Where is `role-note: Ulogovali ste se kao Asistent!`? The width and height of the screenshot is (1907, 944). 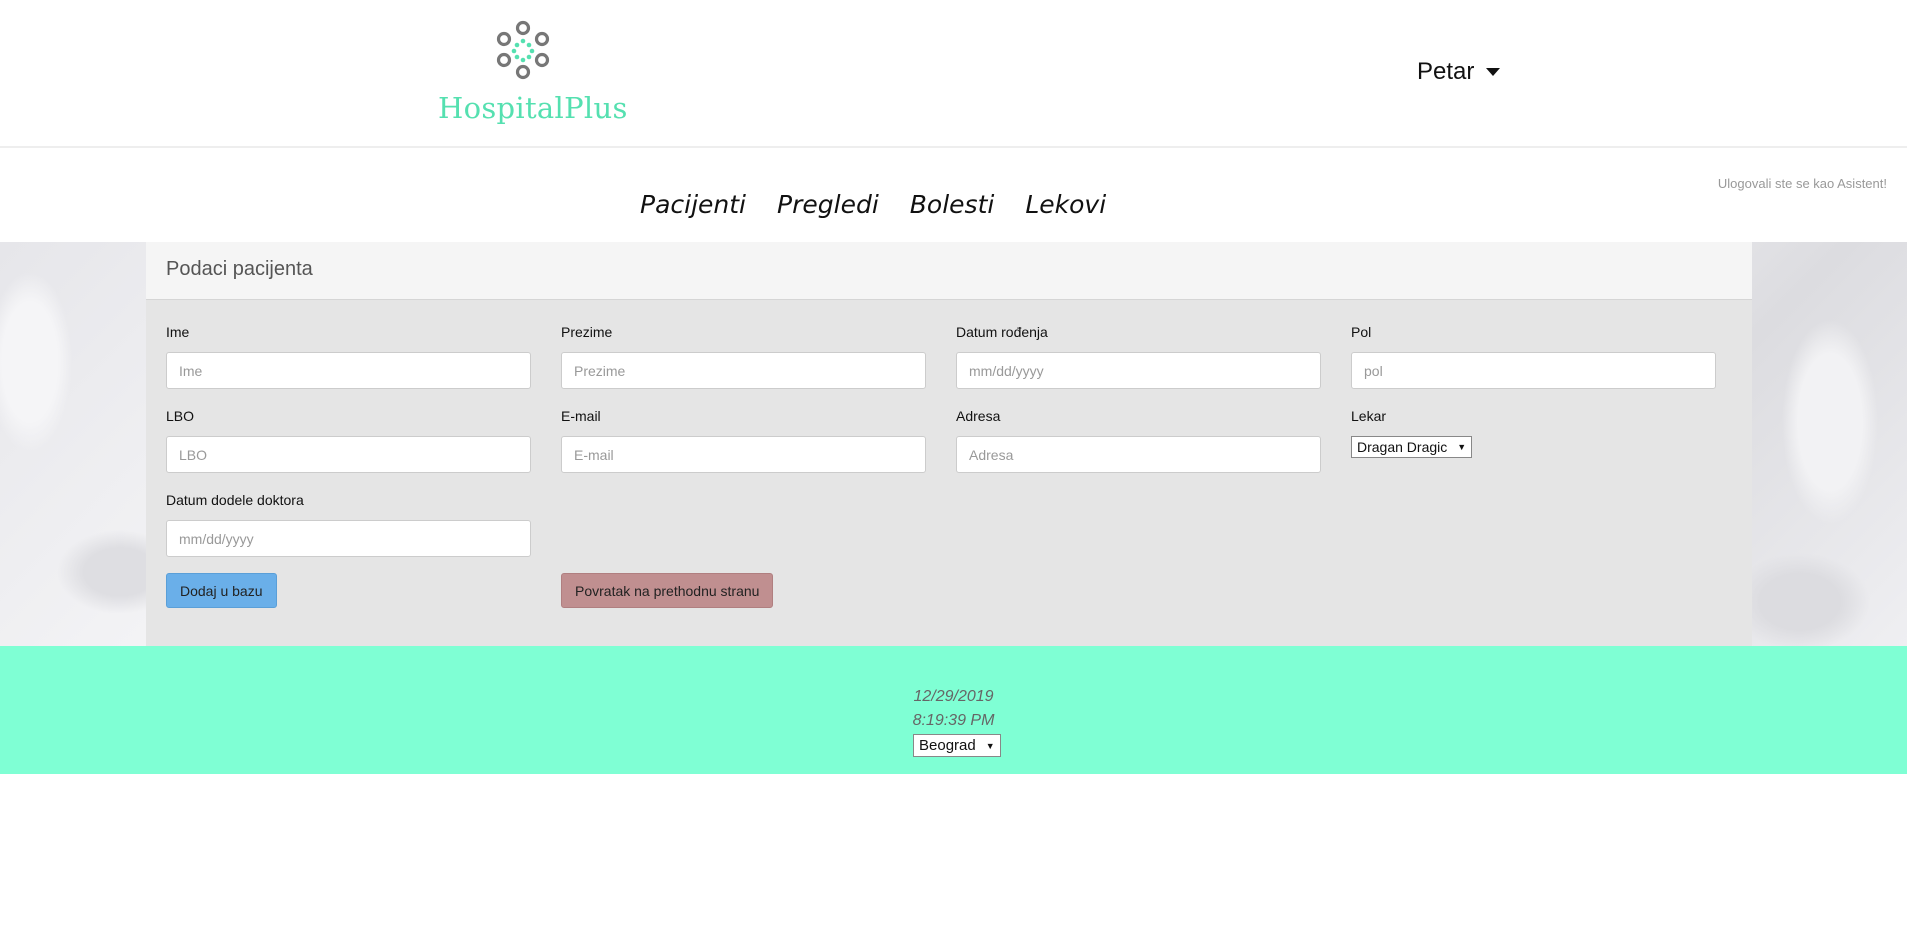
role-note: Ulogovali ste se kao Asistent! is located at coordinates (1802, 183).